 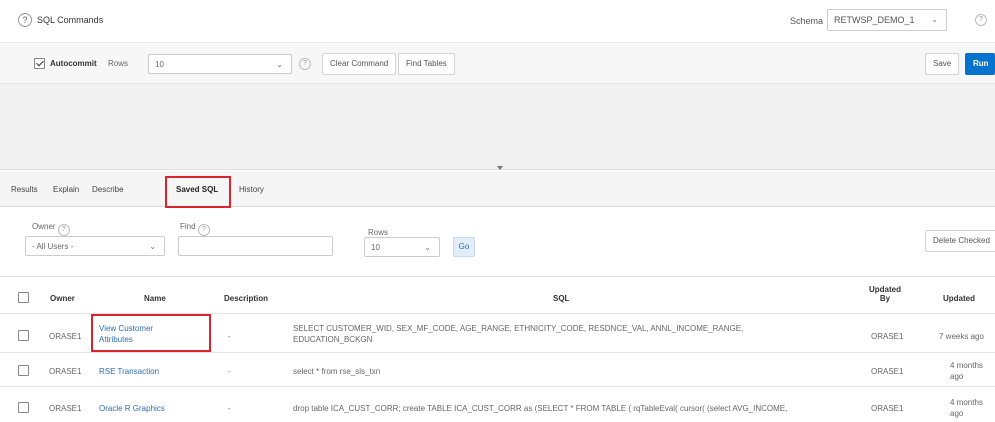 What do you see at coordinates (246, 298) in the screenshot?
I see `col-description: Description` at bounding box center [246, 298].